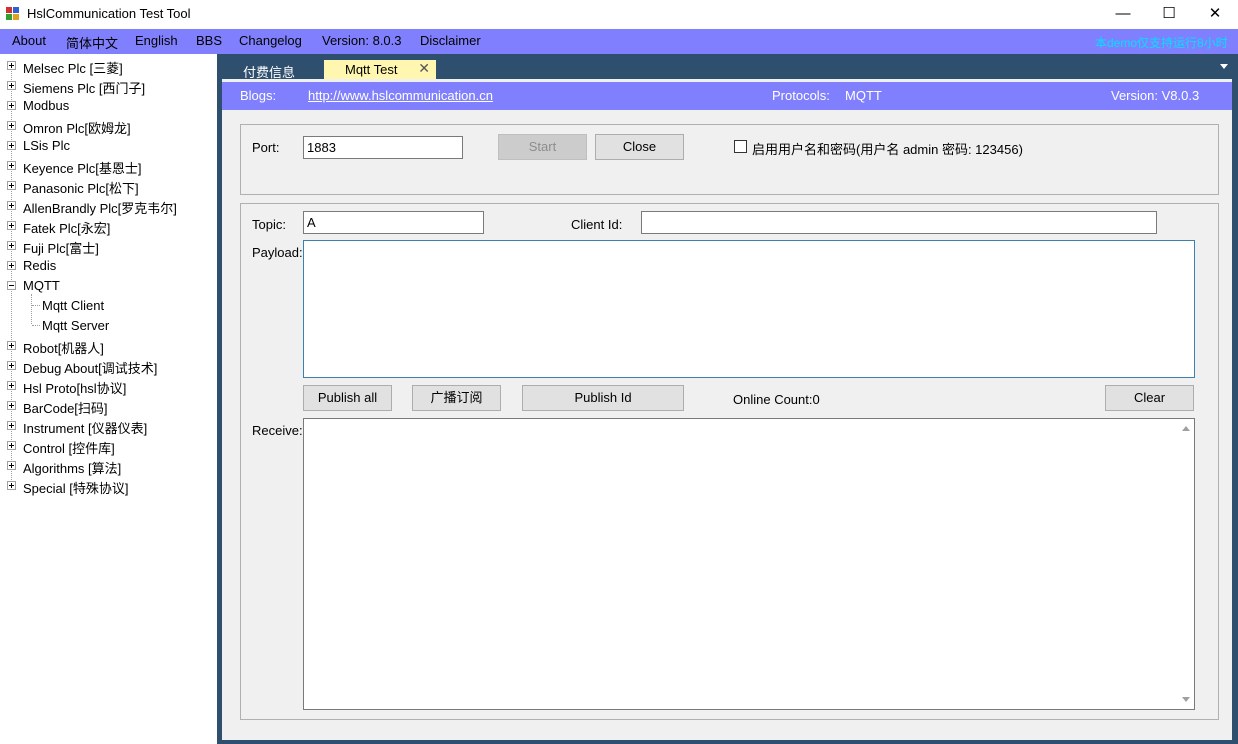 The height and width of the screenshot is (744, 1238). Describe the element at coordinates (639, 147) in the screenshot. I see `close-server-button: Close` at that location.